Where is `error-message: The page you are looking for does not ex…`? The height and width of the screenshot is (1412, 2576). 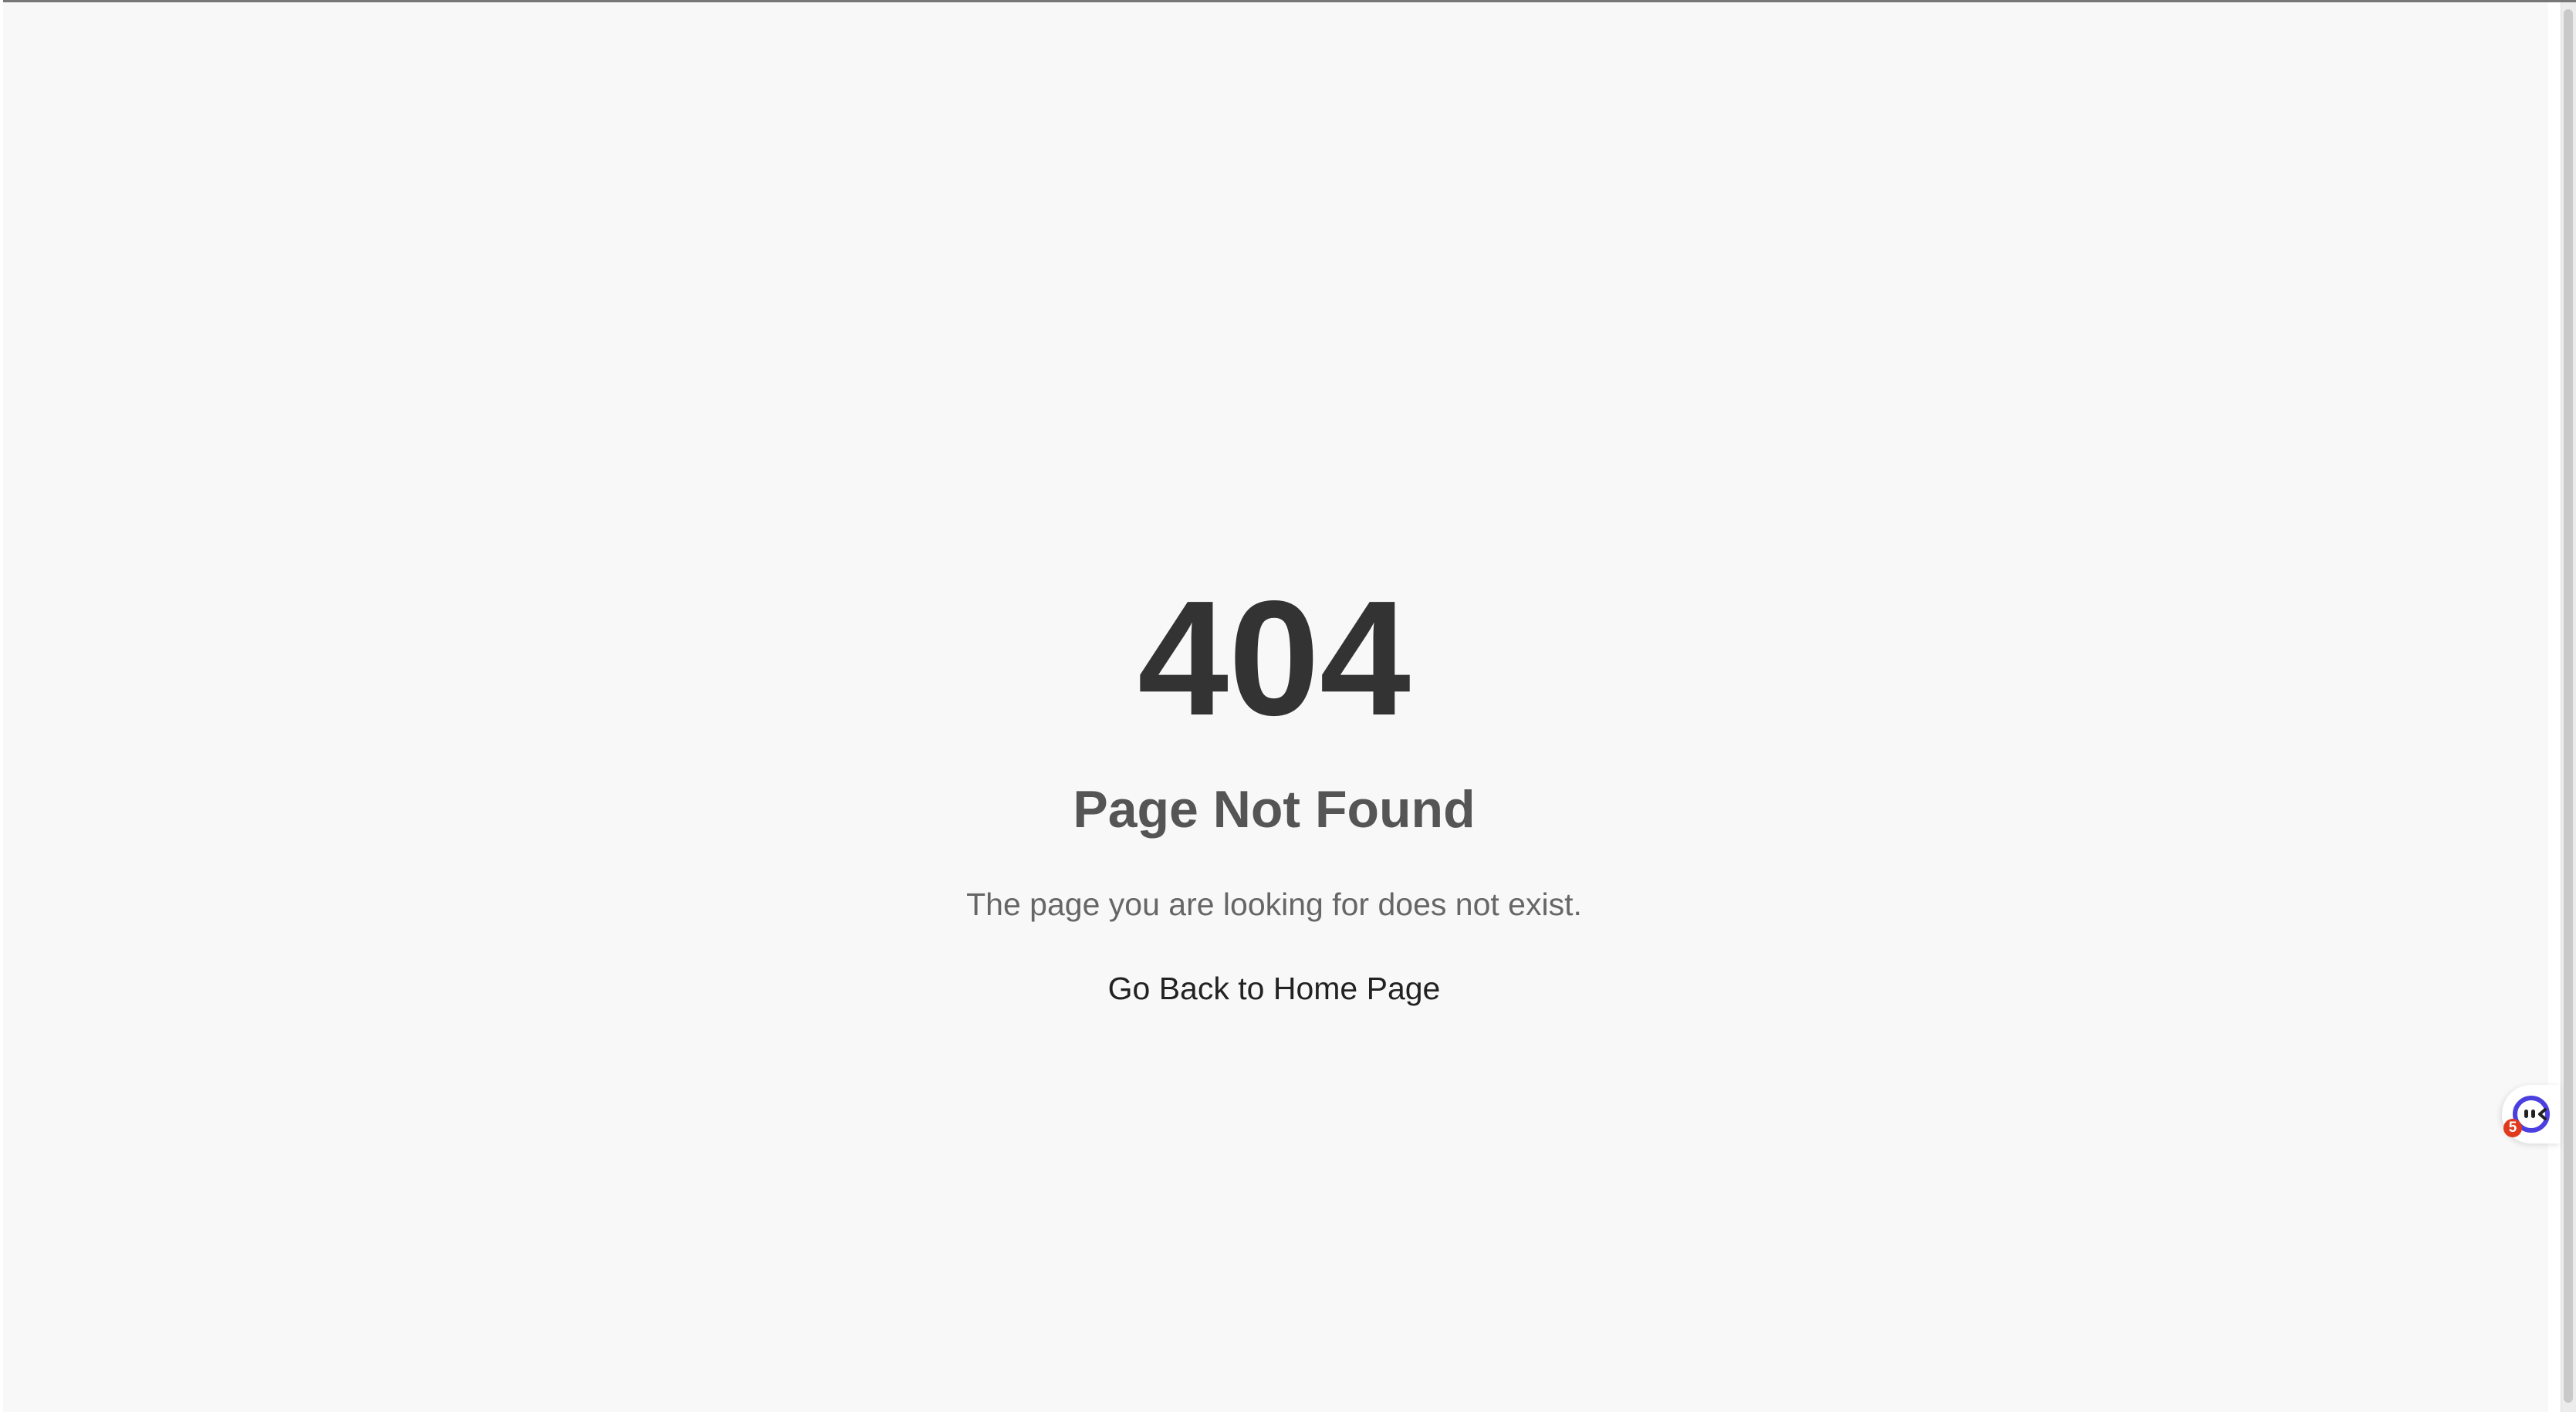
error-message: The page you are looking for does not ex… is located at coordinates (1274, 904).